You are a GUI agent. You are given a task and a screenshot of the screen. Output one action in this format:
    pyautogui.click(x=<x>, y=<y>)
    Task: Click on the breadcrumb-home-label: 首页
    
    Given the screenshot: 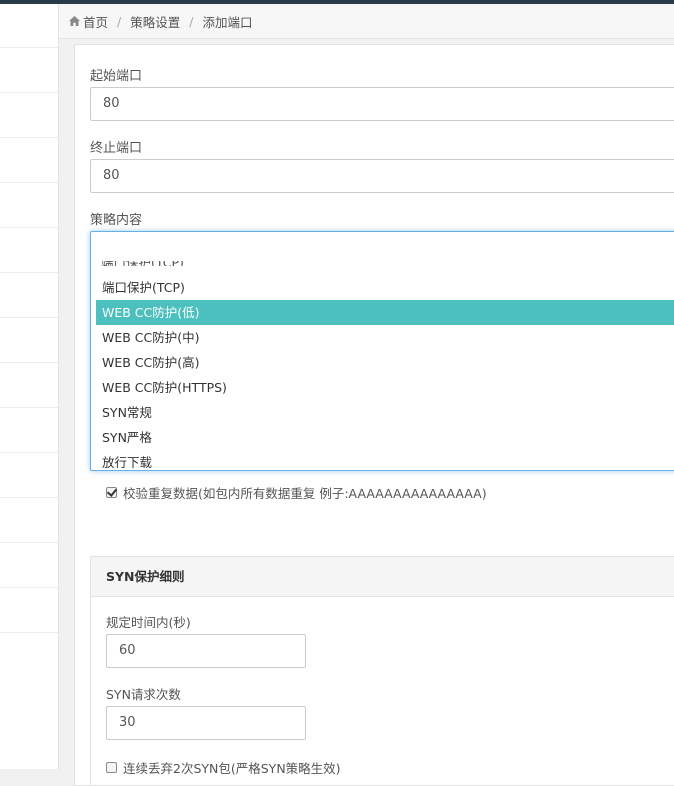 What is the action you would take?
    pyautogui.click(x=96, y=22)
    